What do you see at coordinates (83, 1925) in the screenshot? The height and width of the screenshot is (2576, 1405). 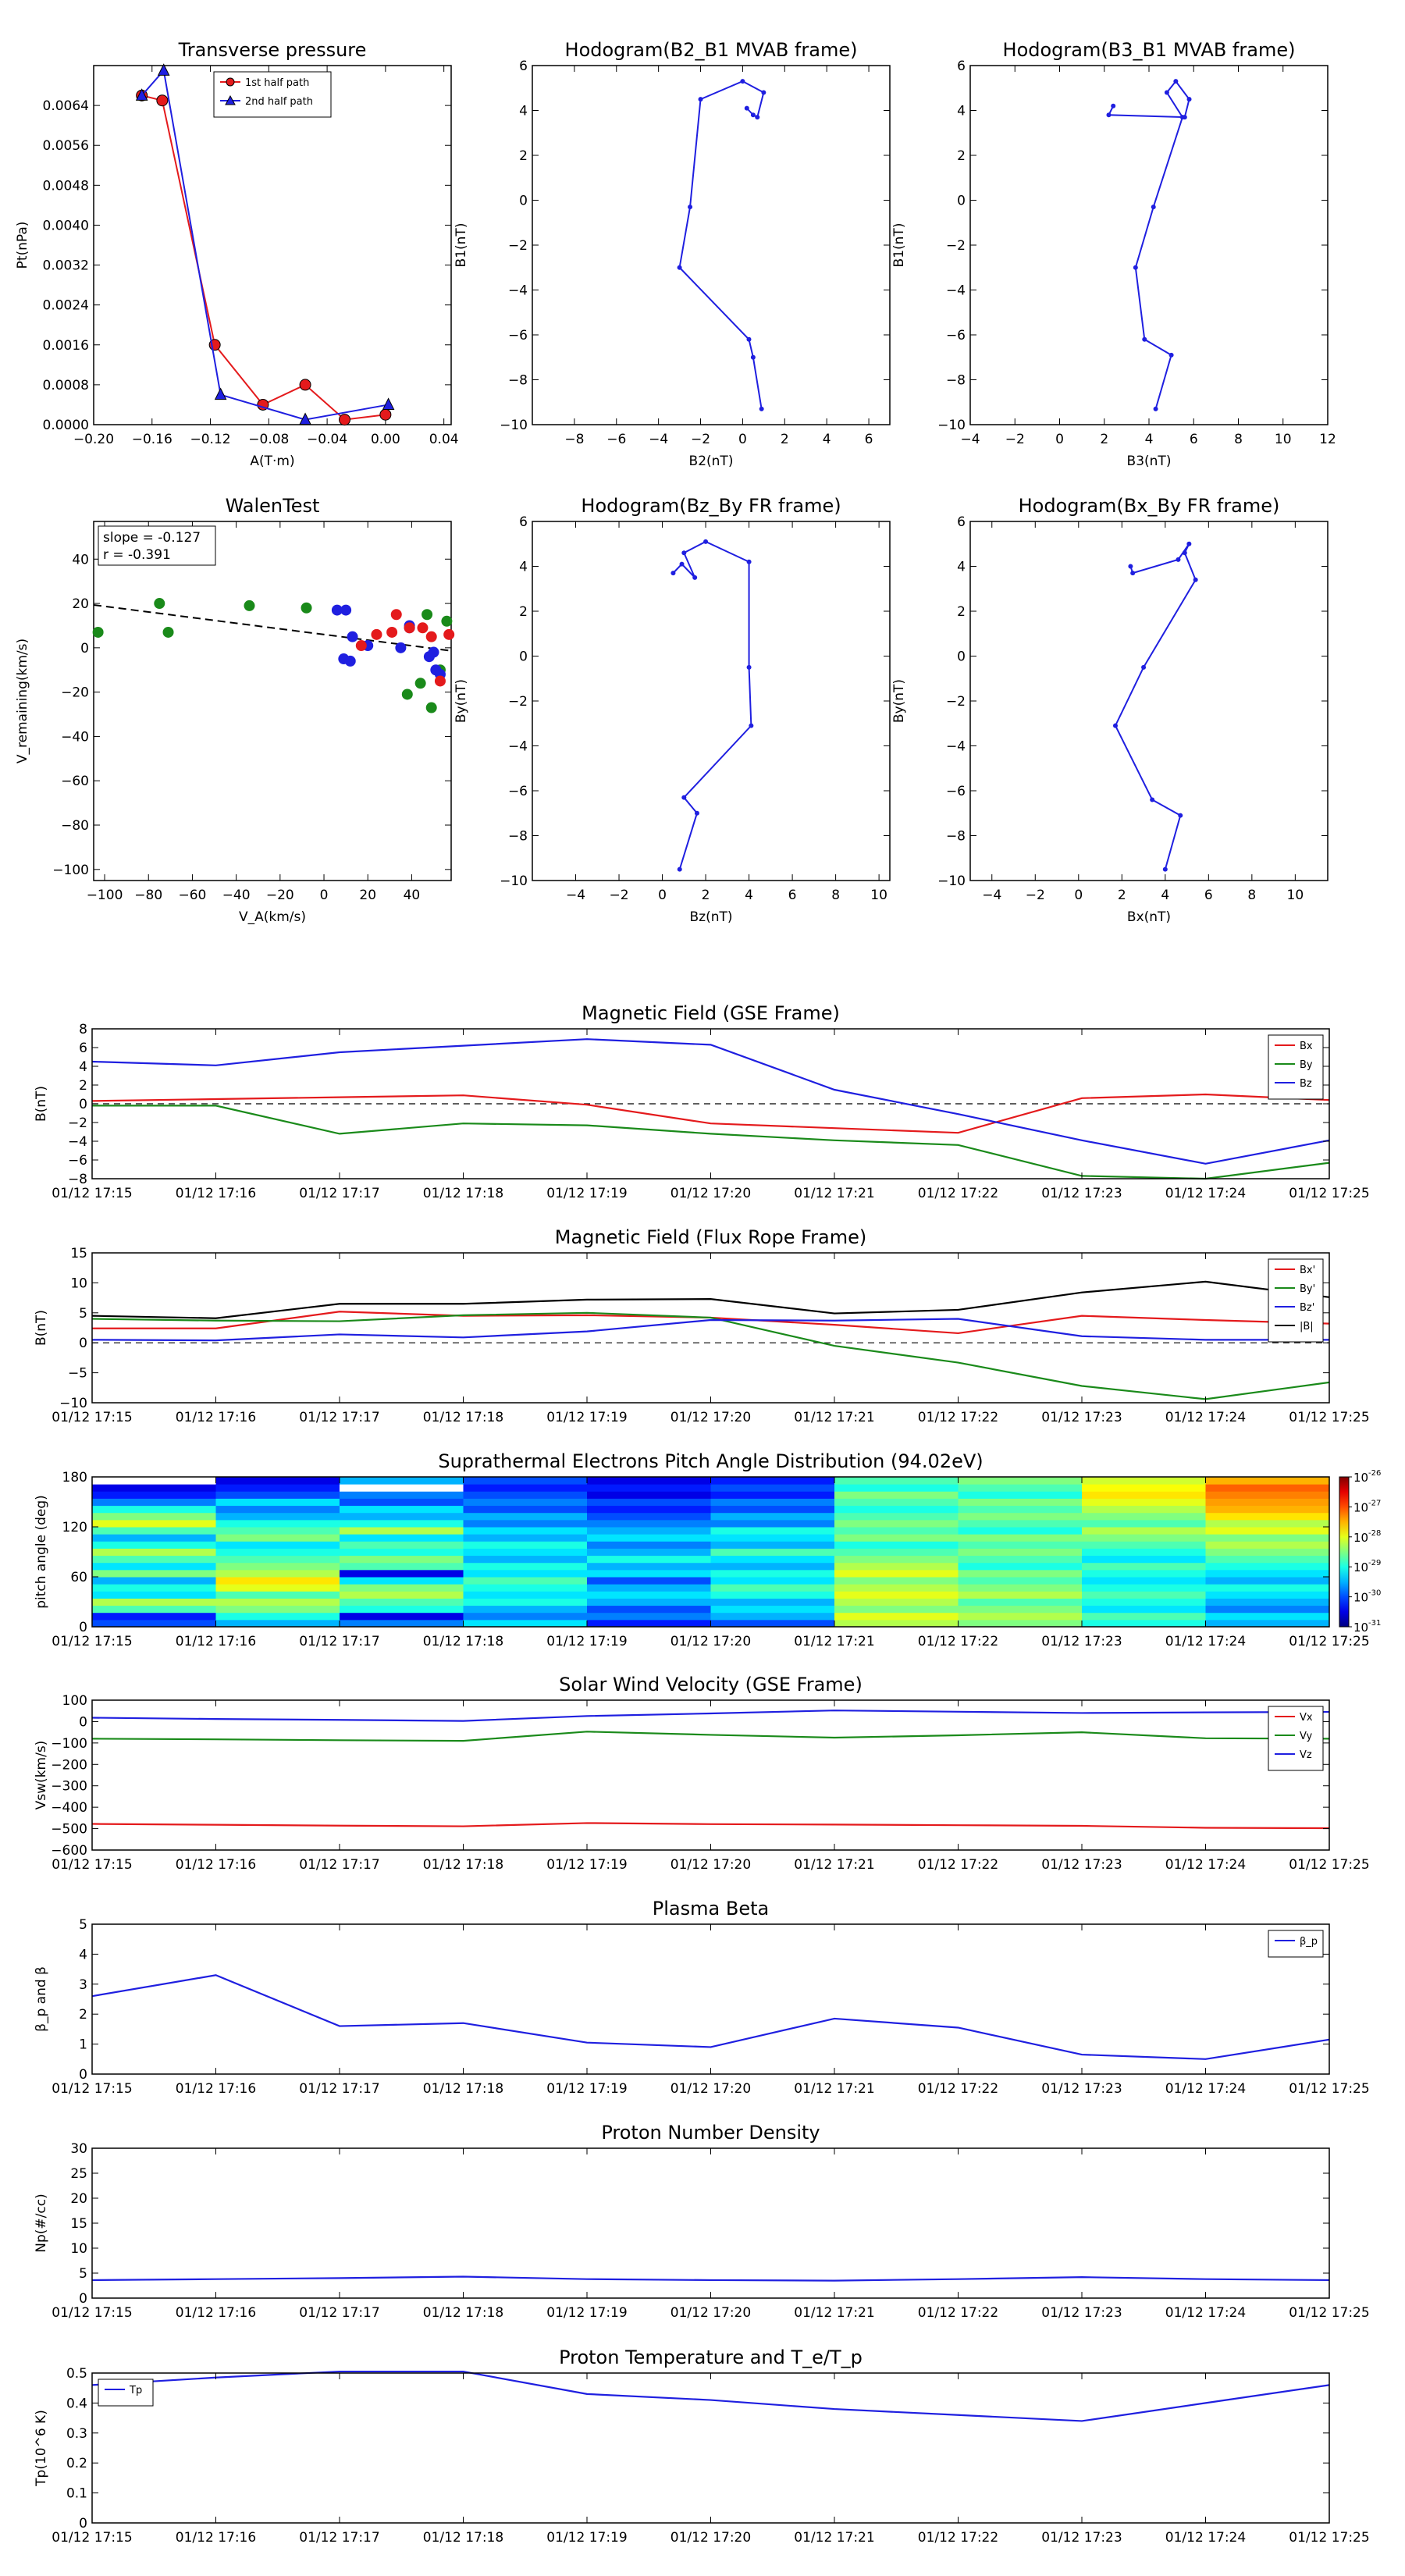 I see `beta-ytick-label: 5` at bounding box center [83, 1925].